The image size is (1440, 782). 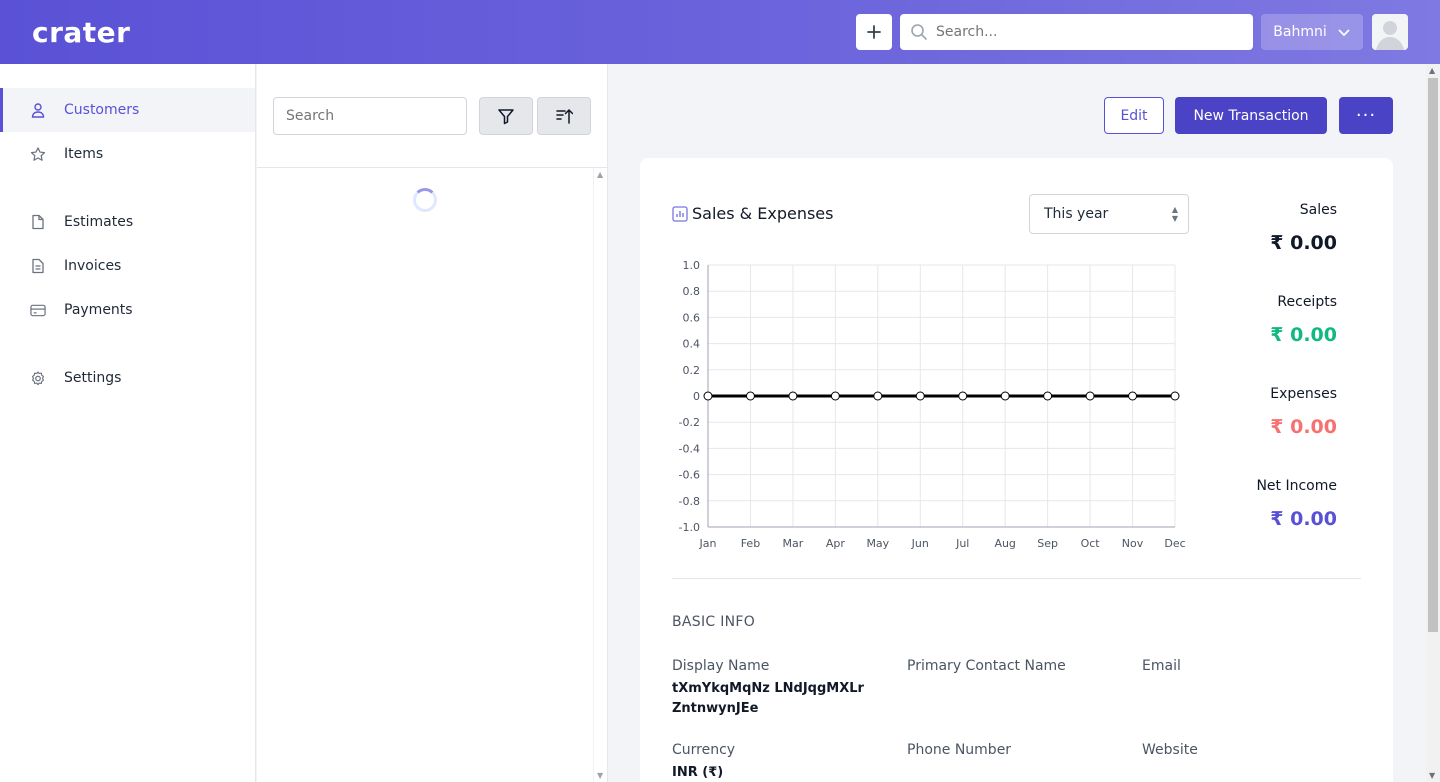 What do you see at coordinates (432, 167) in the screenshot?
I see `list-divider` at bounding box center [432, 167].